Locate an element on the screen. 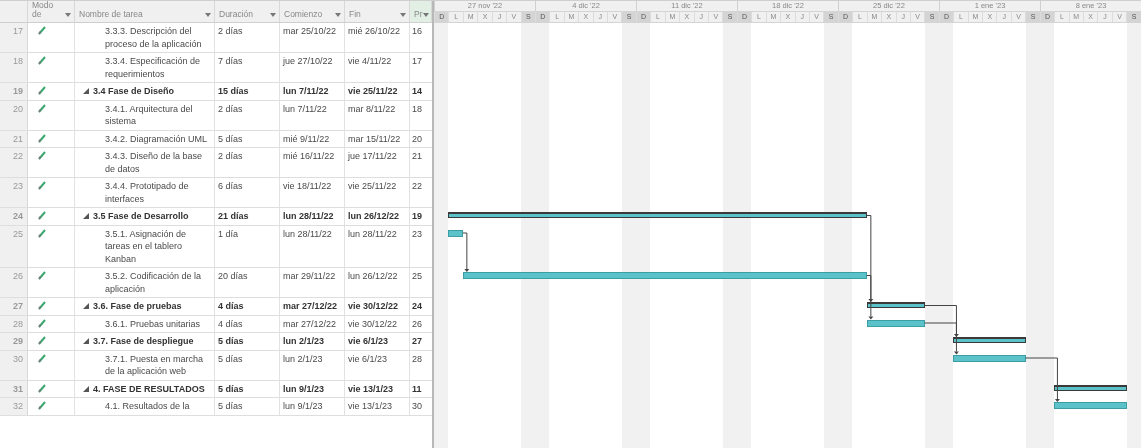 The height and width of the screenshot is (448, 1141). row-number: 20 is located at coordinates (14, 115).